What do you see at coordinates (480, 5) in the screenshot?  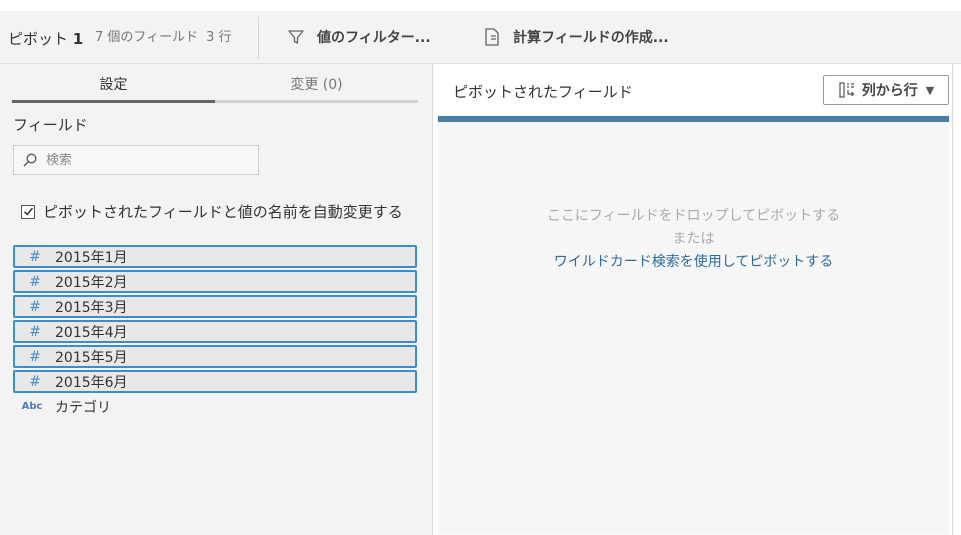 I see `top-strip` at bounding box center [480, 5].